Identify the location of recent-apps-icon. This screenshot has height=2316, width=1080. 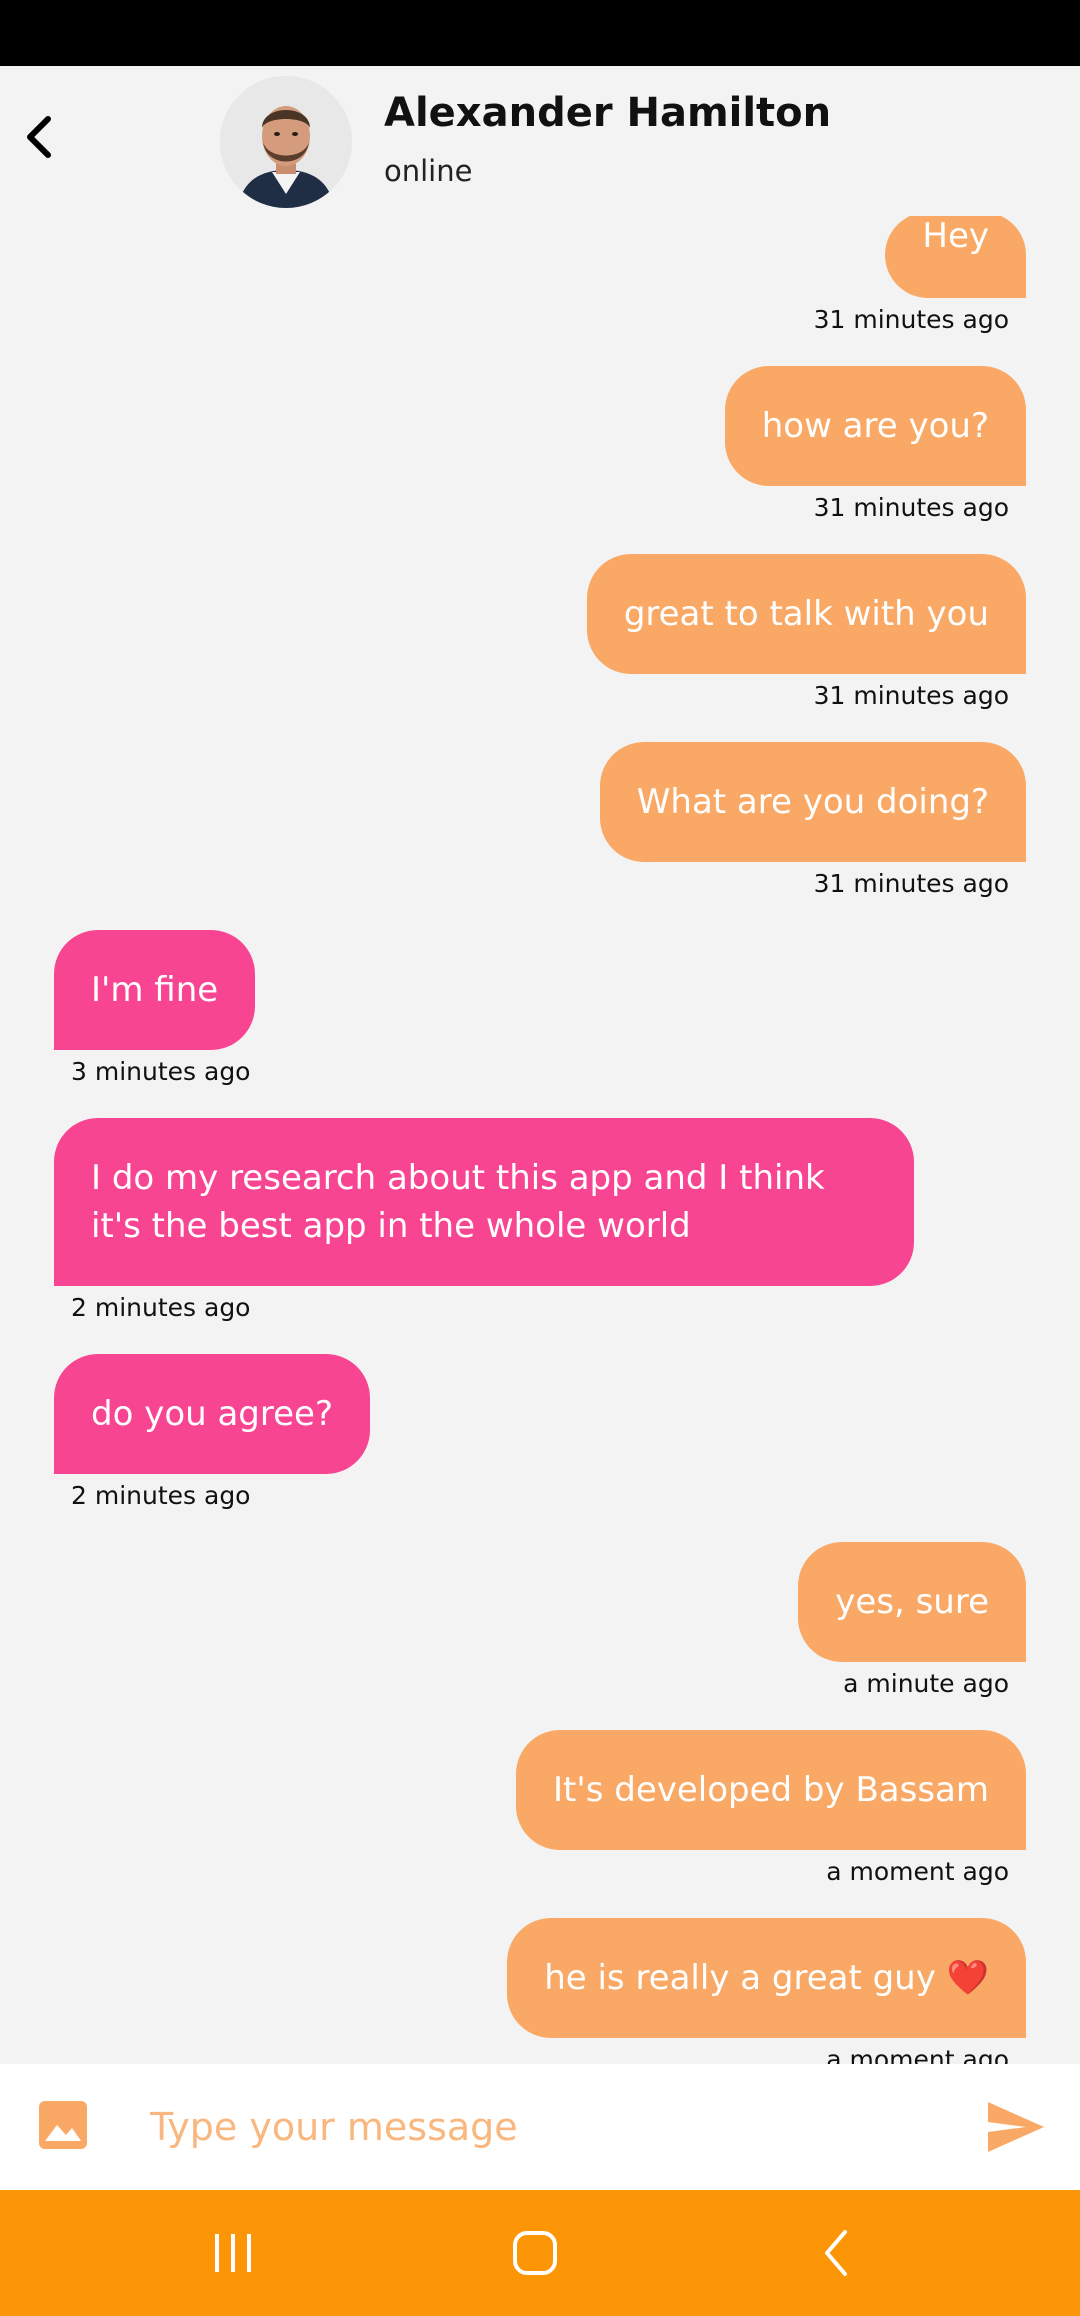
(233, 2253).